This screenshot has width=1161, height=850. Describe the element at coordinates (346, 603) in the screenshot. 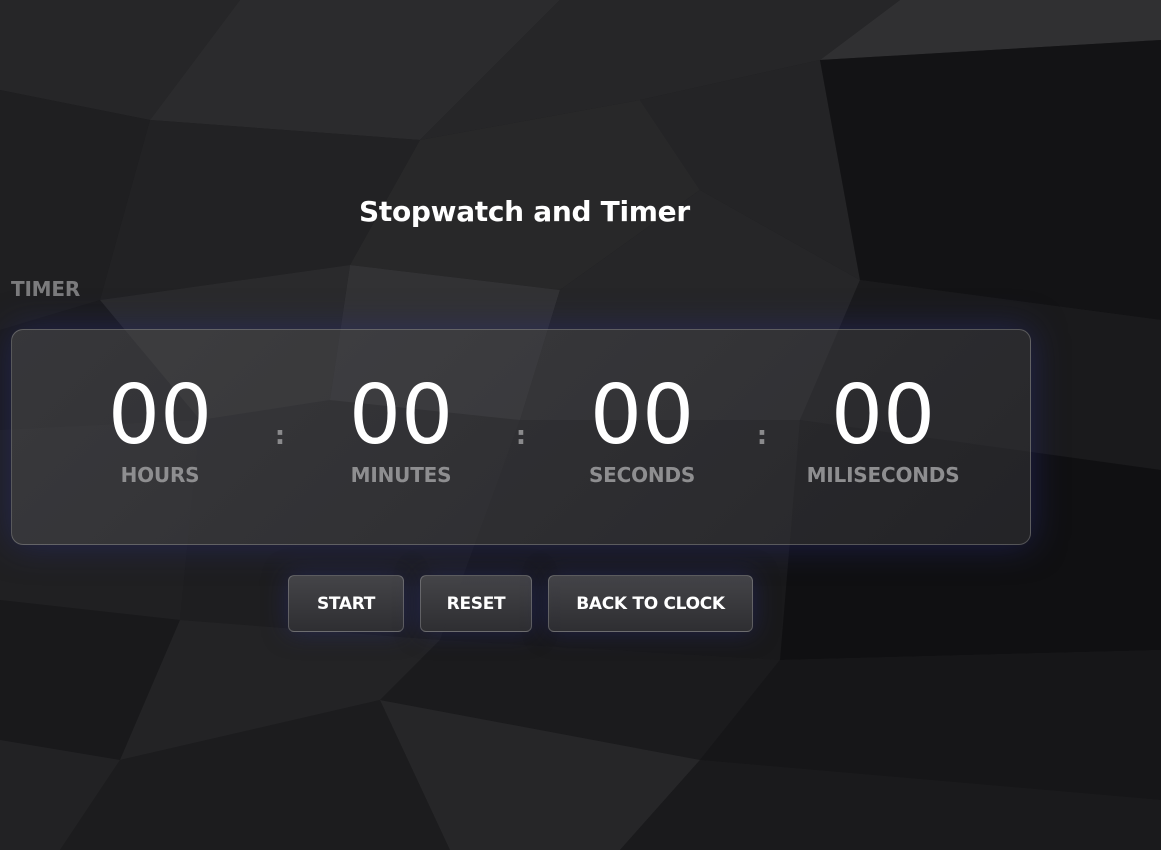

I see `start-button: START` at that location.